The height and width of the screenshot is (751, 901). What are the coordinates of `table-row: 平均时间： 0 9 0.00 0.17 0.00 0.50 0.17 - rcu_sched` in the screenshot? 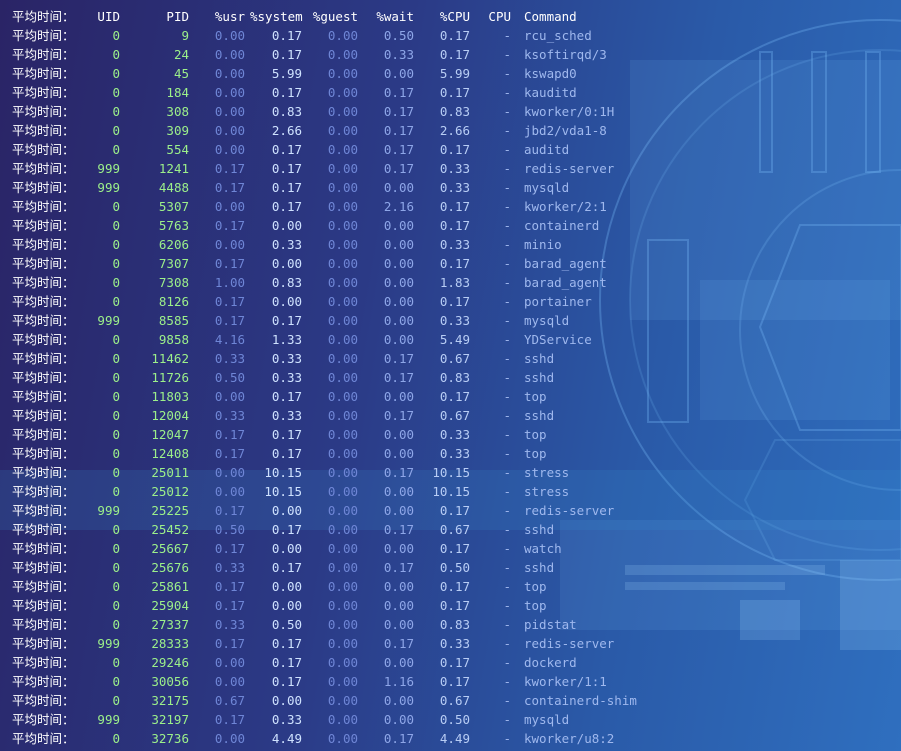 It's located at (450, 35).